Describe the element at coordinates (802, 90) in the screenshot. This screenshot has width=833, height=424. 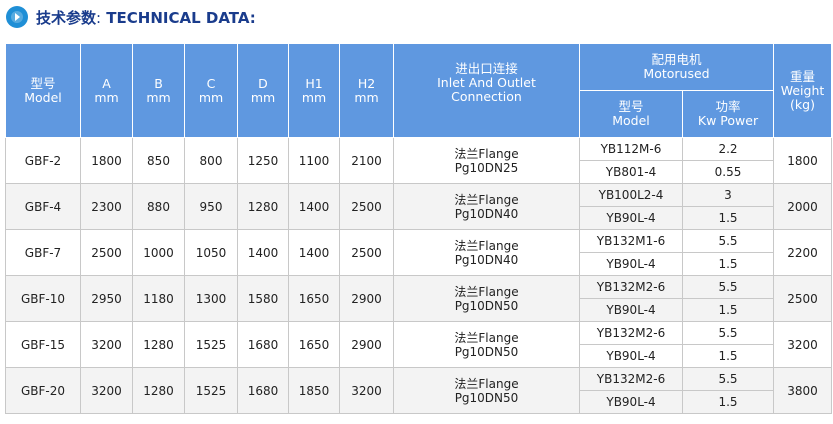
I see `header-weight: 重量 Weight (kg)` at that location.